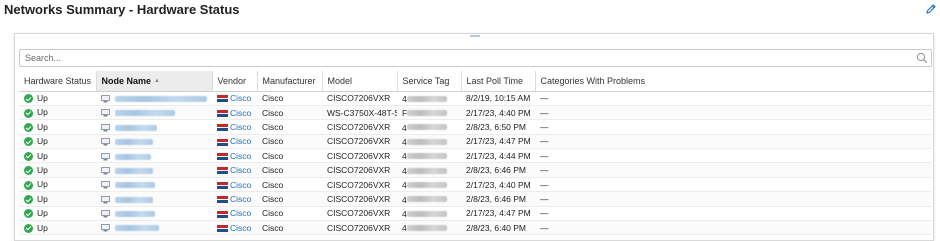 This screenshot has height=241, width=940. Describe the element at coordinates (429, 113) in the screenshot. I see `service-tag-cell: F` at that location.